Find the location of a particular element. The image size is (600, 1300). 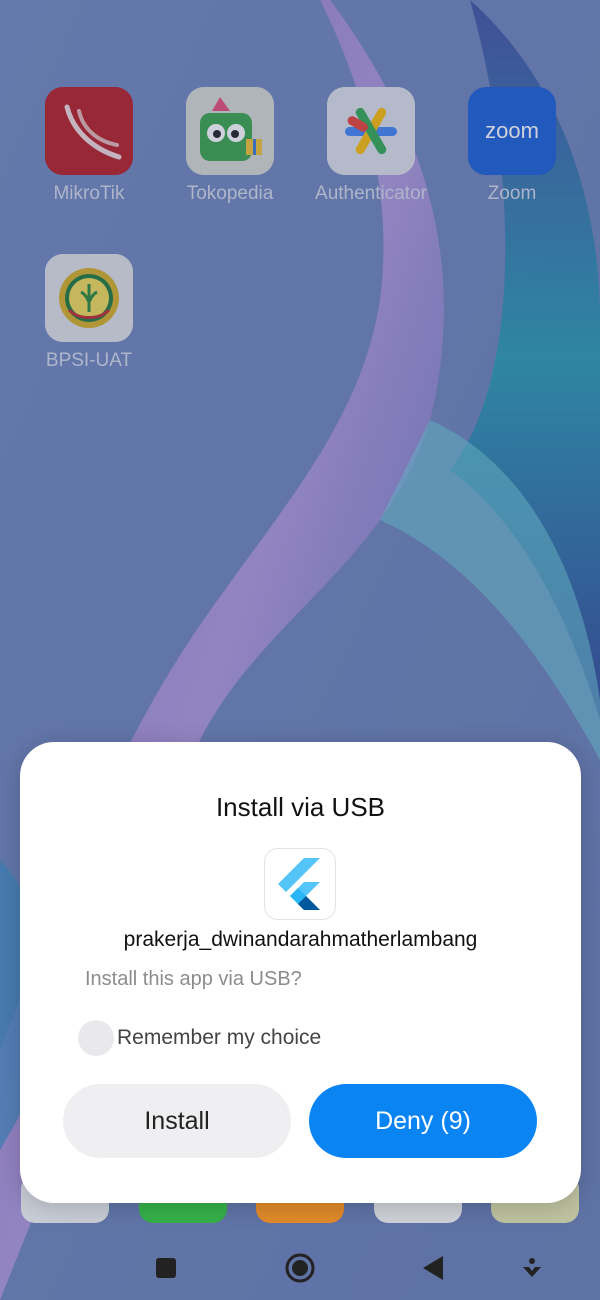

home-circle-icon is located at coordinates (300, 1268).